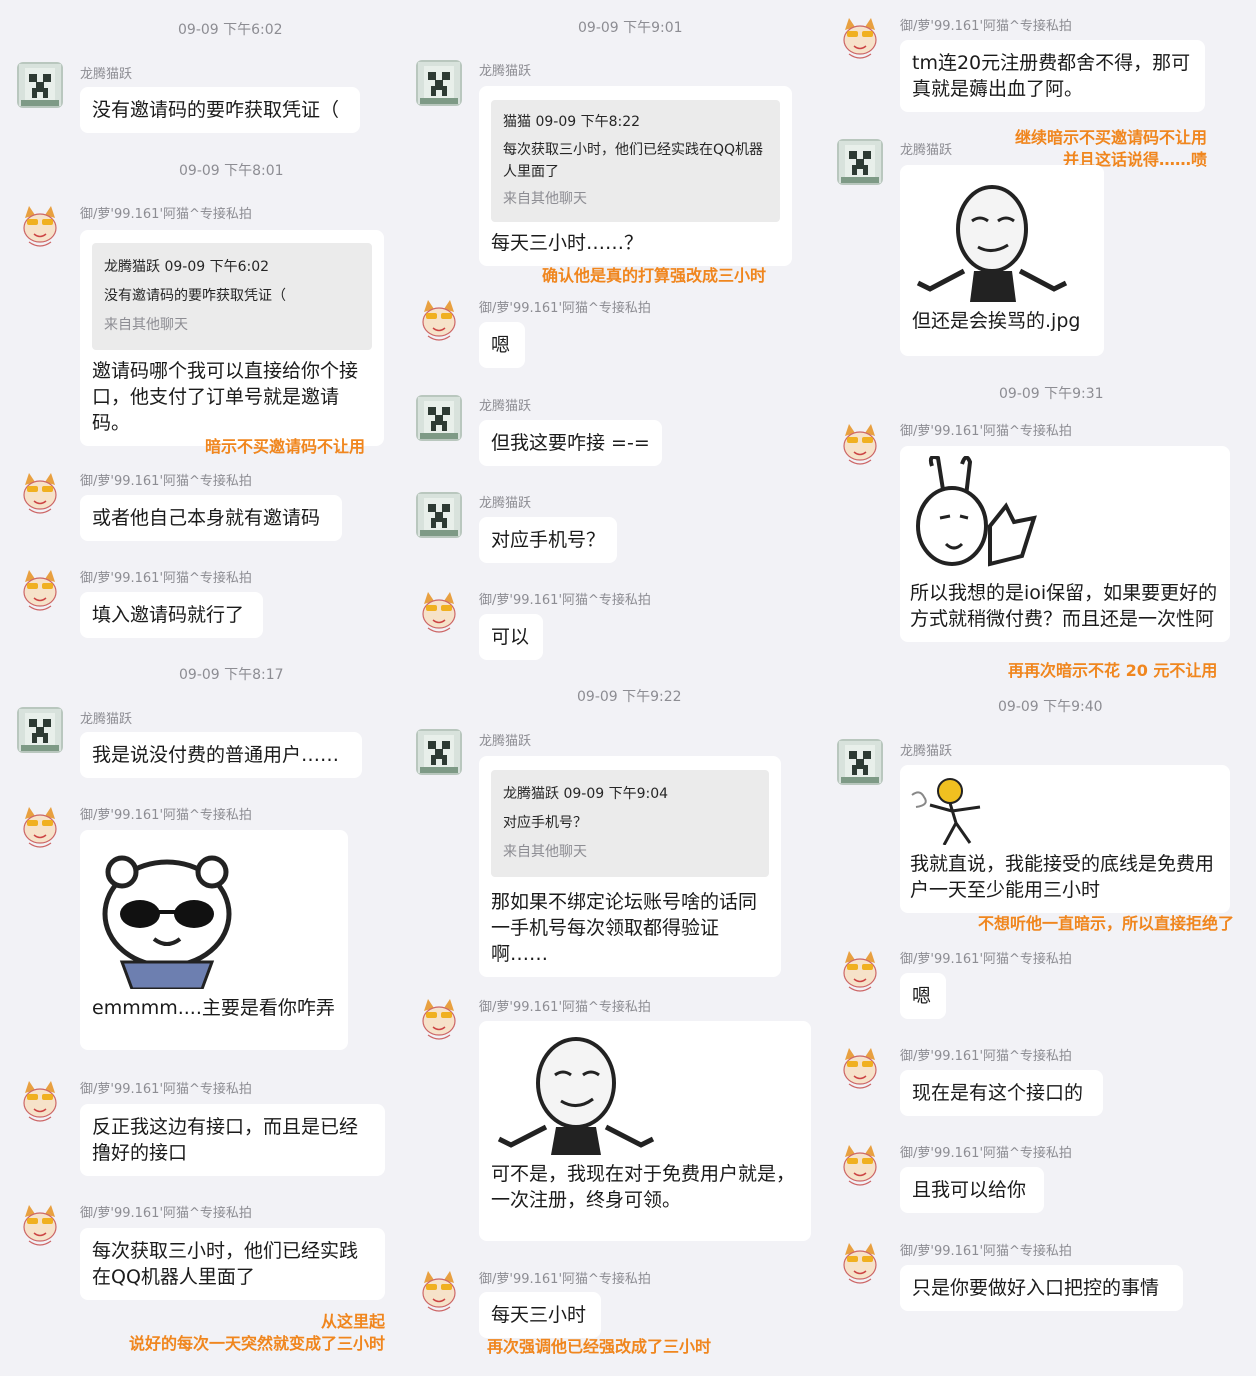 The height and width of the screenshot is (1376, 1256). What do you see at coordinates (195, 296) in the screenshot?
I see `quote-body: 没有邀请码的要咋获取凭证（` at bounding box center [195, 296].